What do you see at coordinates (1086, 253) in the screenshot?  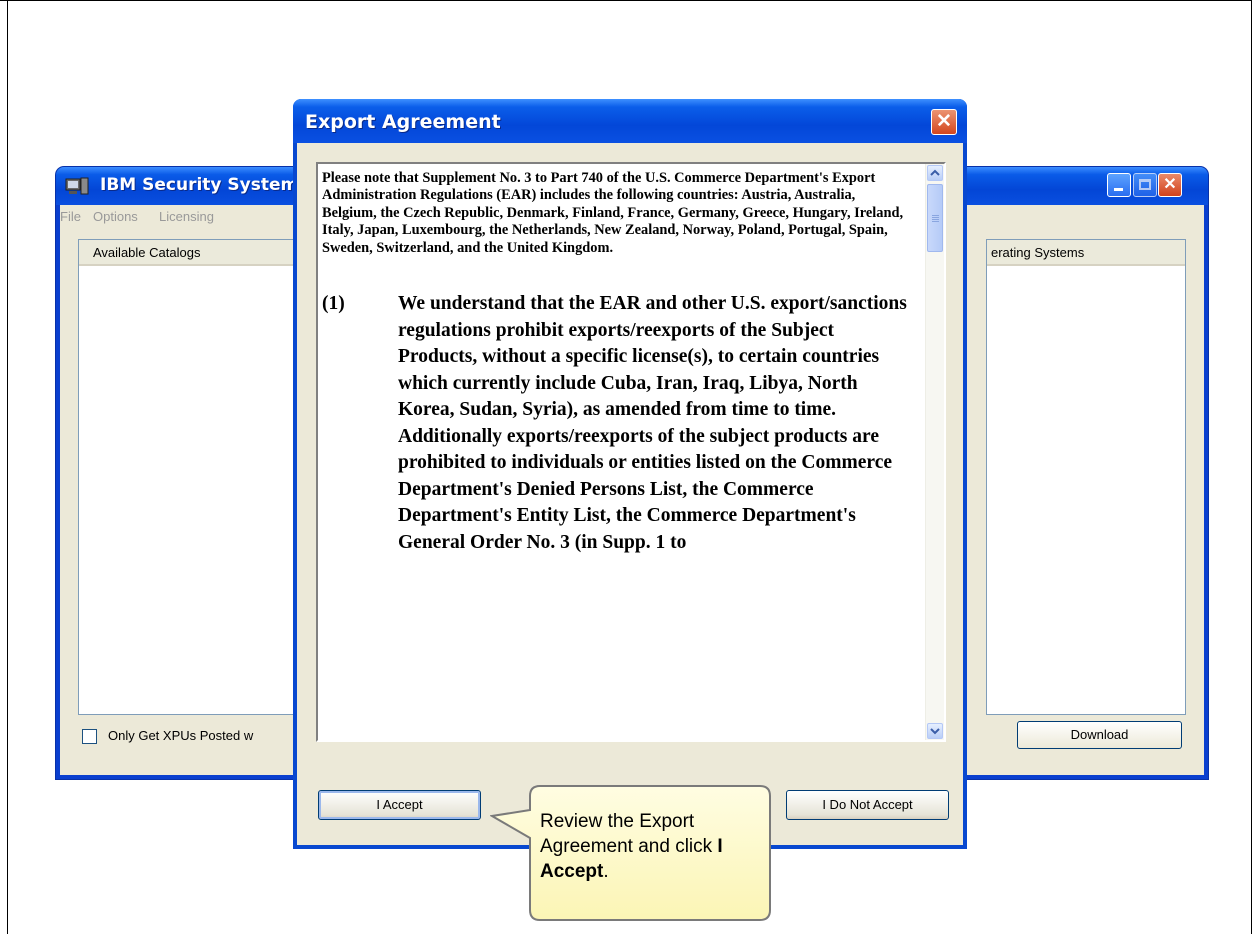 I see `os-column-header: erating Systems` at bounding box center [1086, 253].